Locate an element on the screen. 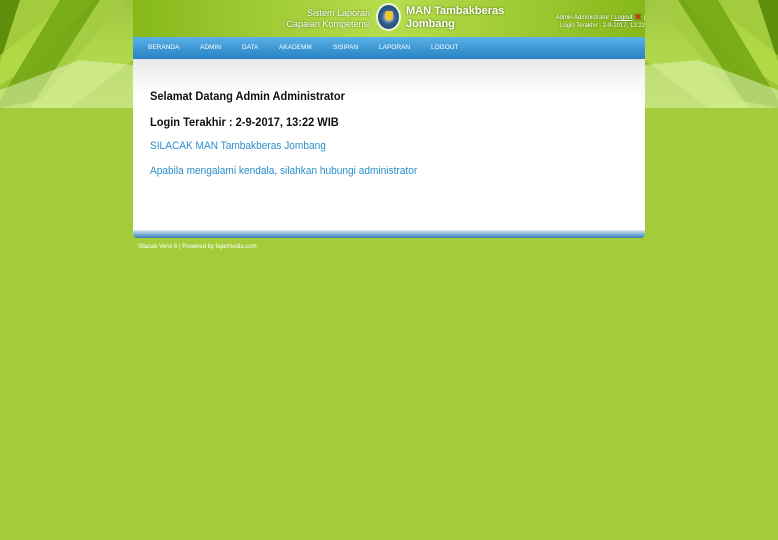 Image resolution: width=778 pixels, height=540 pixels. user-name: Admin Administrator is located at coordinates (582, 18).